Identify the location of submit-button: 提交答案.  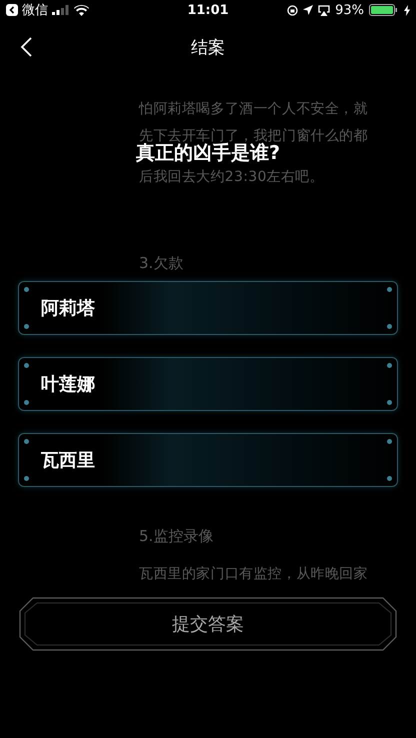
(208, 624).